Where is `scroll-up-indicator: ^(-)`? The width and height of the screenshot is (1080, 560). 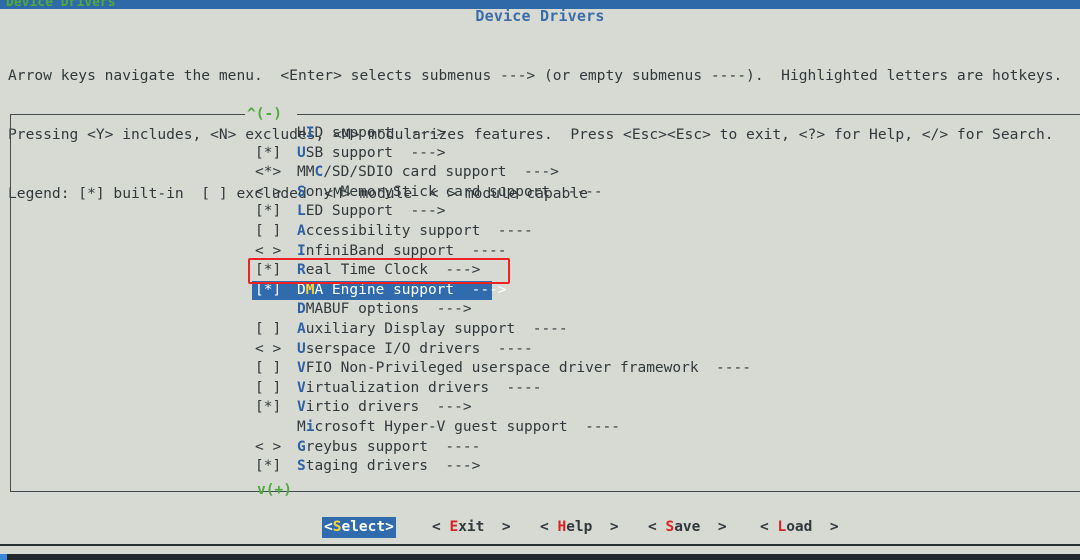 scroll-up-indicator: ^(-) is located at coordinates (264, 114).